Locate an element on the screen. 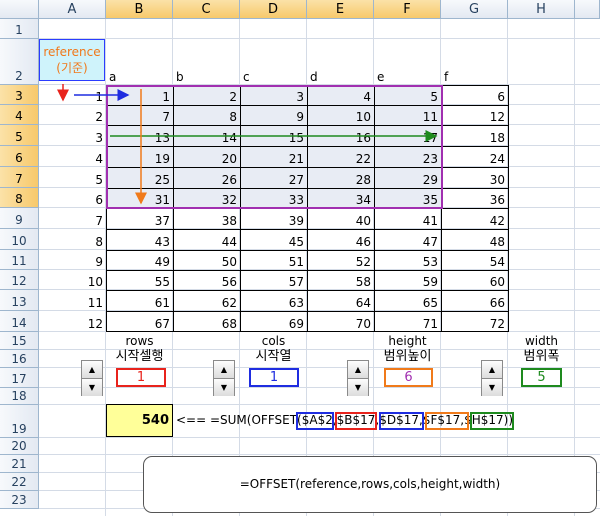 Image resolution: width=600 pixels, height=516 pixels. width-value: 5 is located at coordinates (541, 377).